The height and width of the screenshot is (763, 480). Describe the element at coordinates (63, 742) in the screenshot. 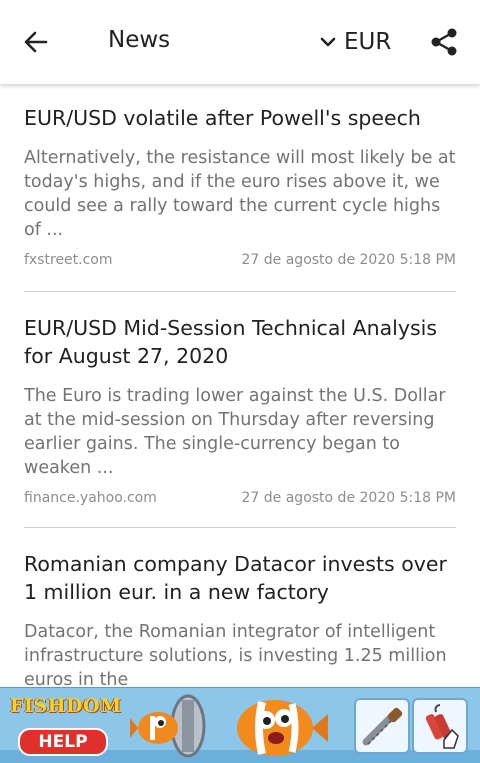

I see `ad-help-button: HELP` at that location.